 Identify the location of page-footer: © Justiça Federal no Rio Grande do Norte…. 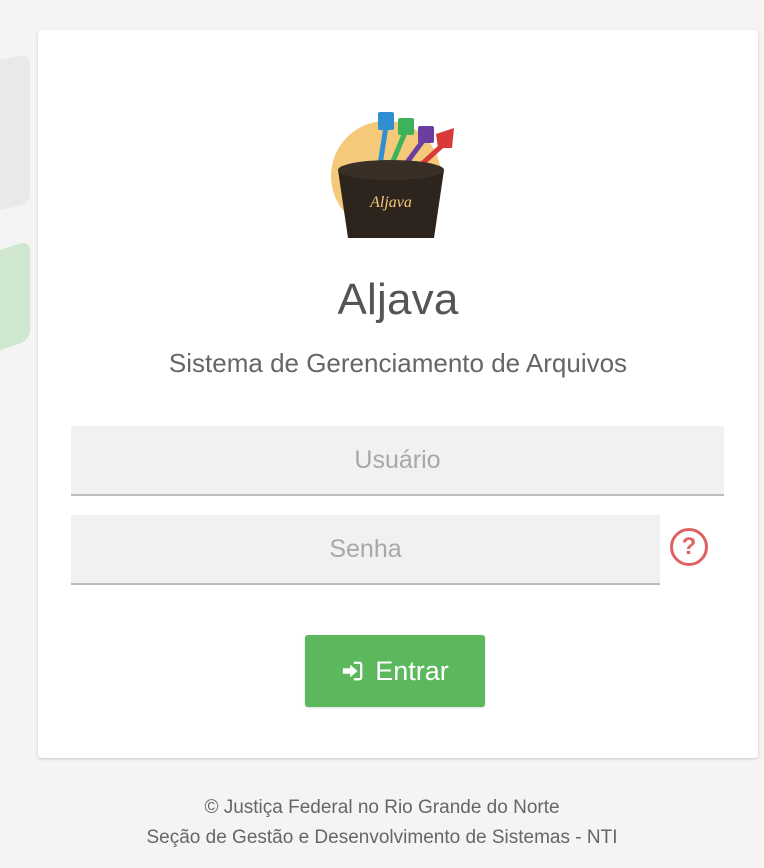
(382, 823).